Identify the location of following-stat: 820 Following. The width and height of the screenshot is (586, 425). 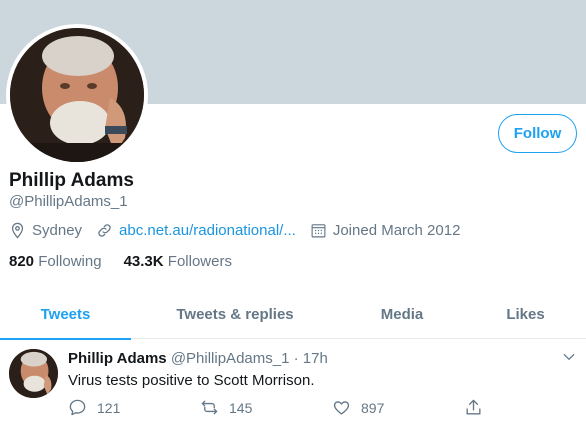
(55, 261).